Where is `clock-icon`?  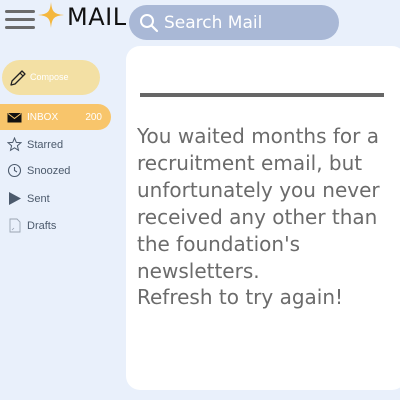
clock-icon is located at coordinates (14, 170).